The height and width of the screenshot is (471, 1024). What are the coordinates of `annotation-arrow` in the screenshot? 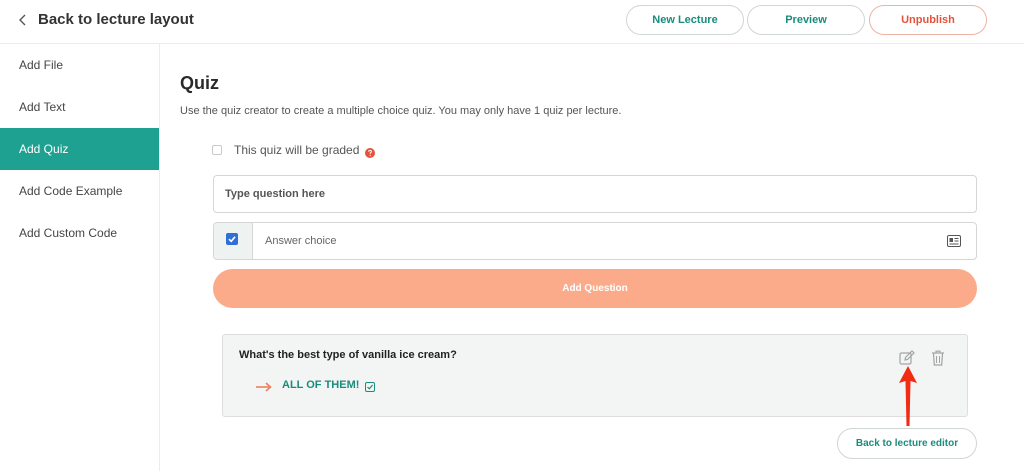 It's located at (908, 396).